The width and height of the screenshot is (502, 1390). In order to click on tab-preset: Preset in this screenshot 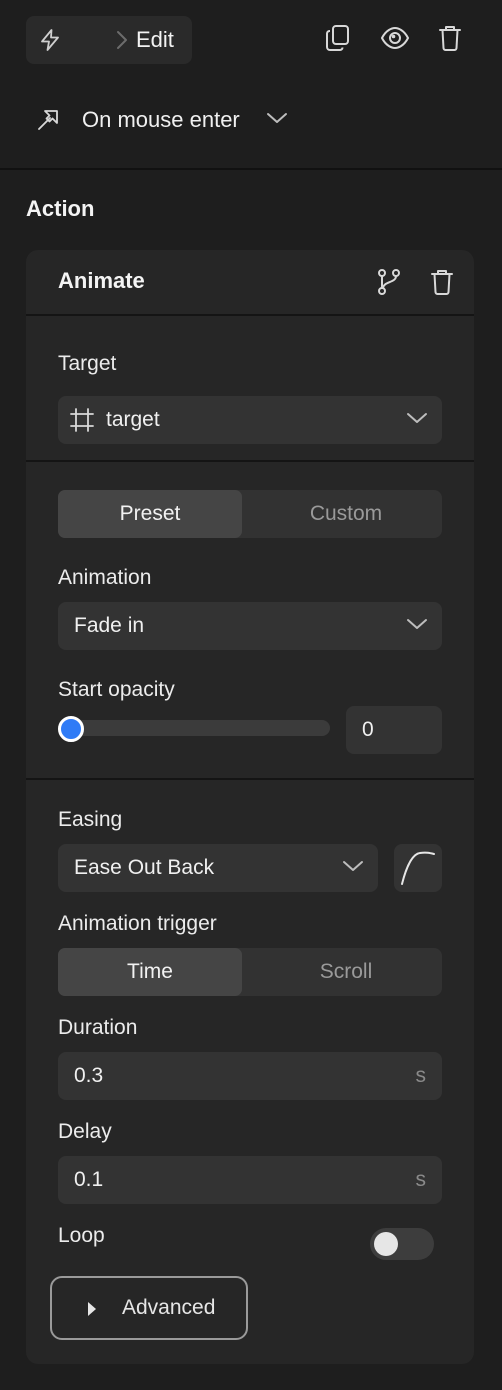, I will do `click(150, 514)`.